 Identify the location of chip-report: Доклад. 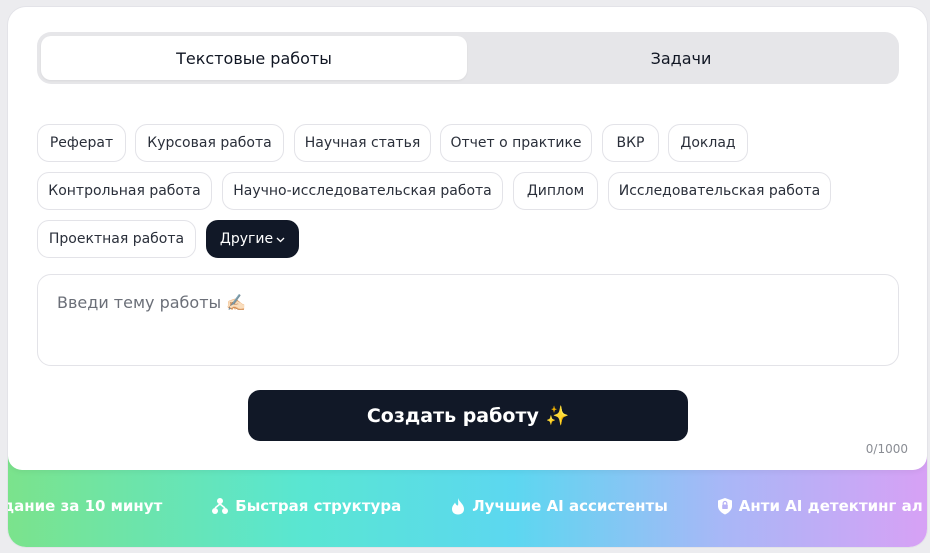
(708, 143).